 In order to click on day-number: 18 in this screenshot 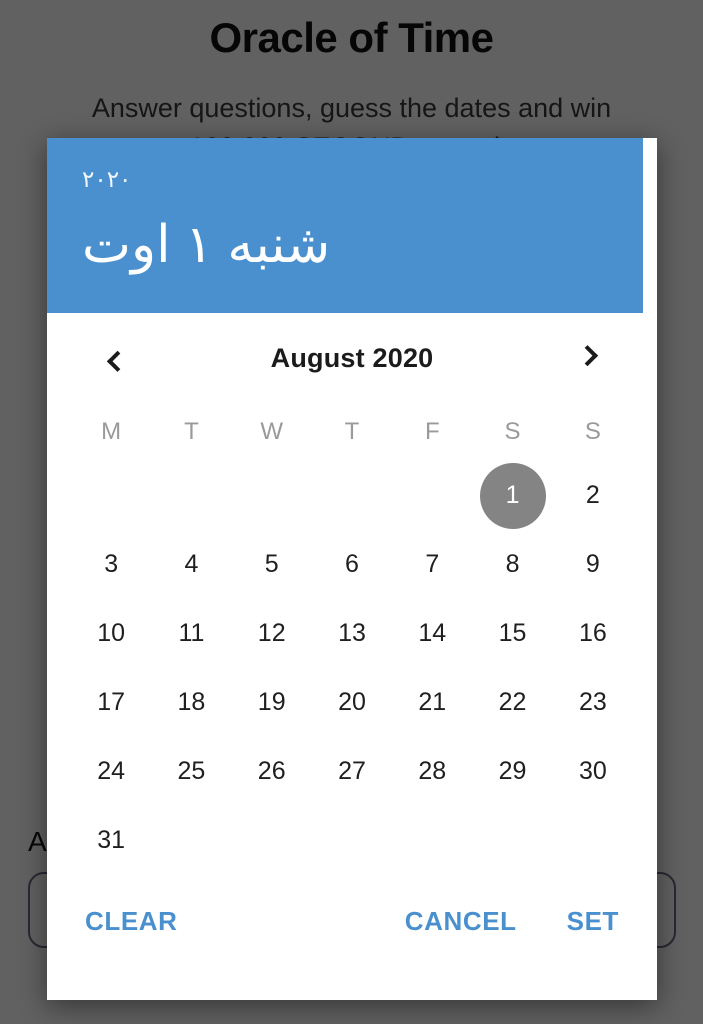, I will do `click(191, 702)`.